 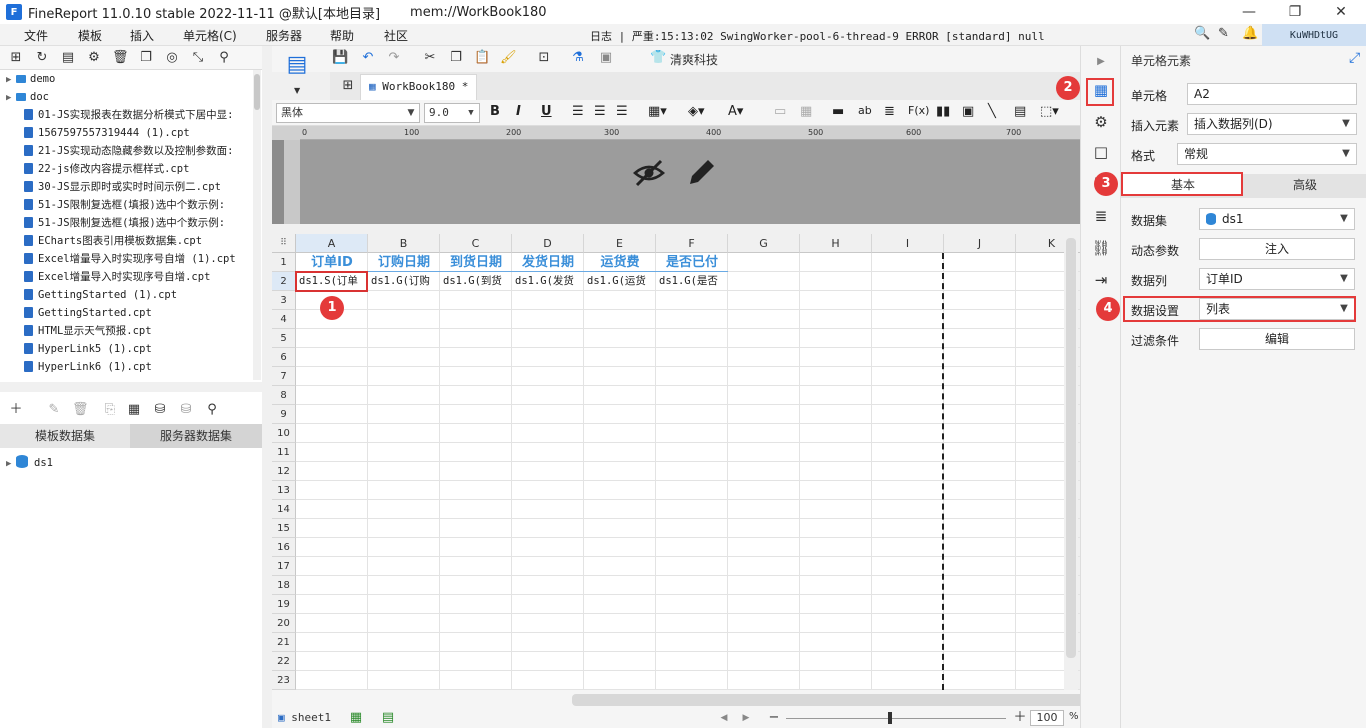 What do you see at coordinates (284, 35) in the screenshot?
I see `menu-server: 服务器` at bounding box center [284, 35].